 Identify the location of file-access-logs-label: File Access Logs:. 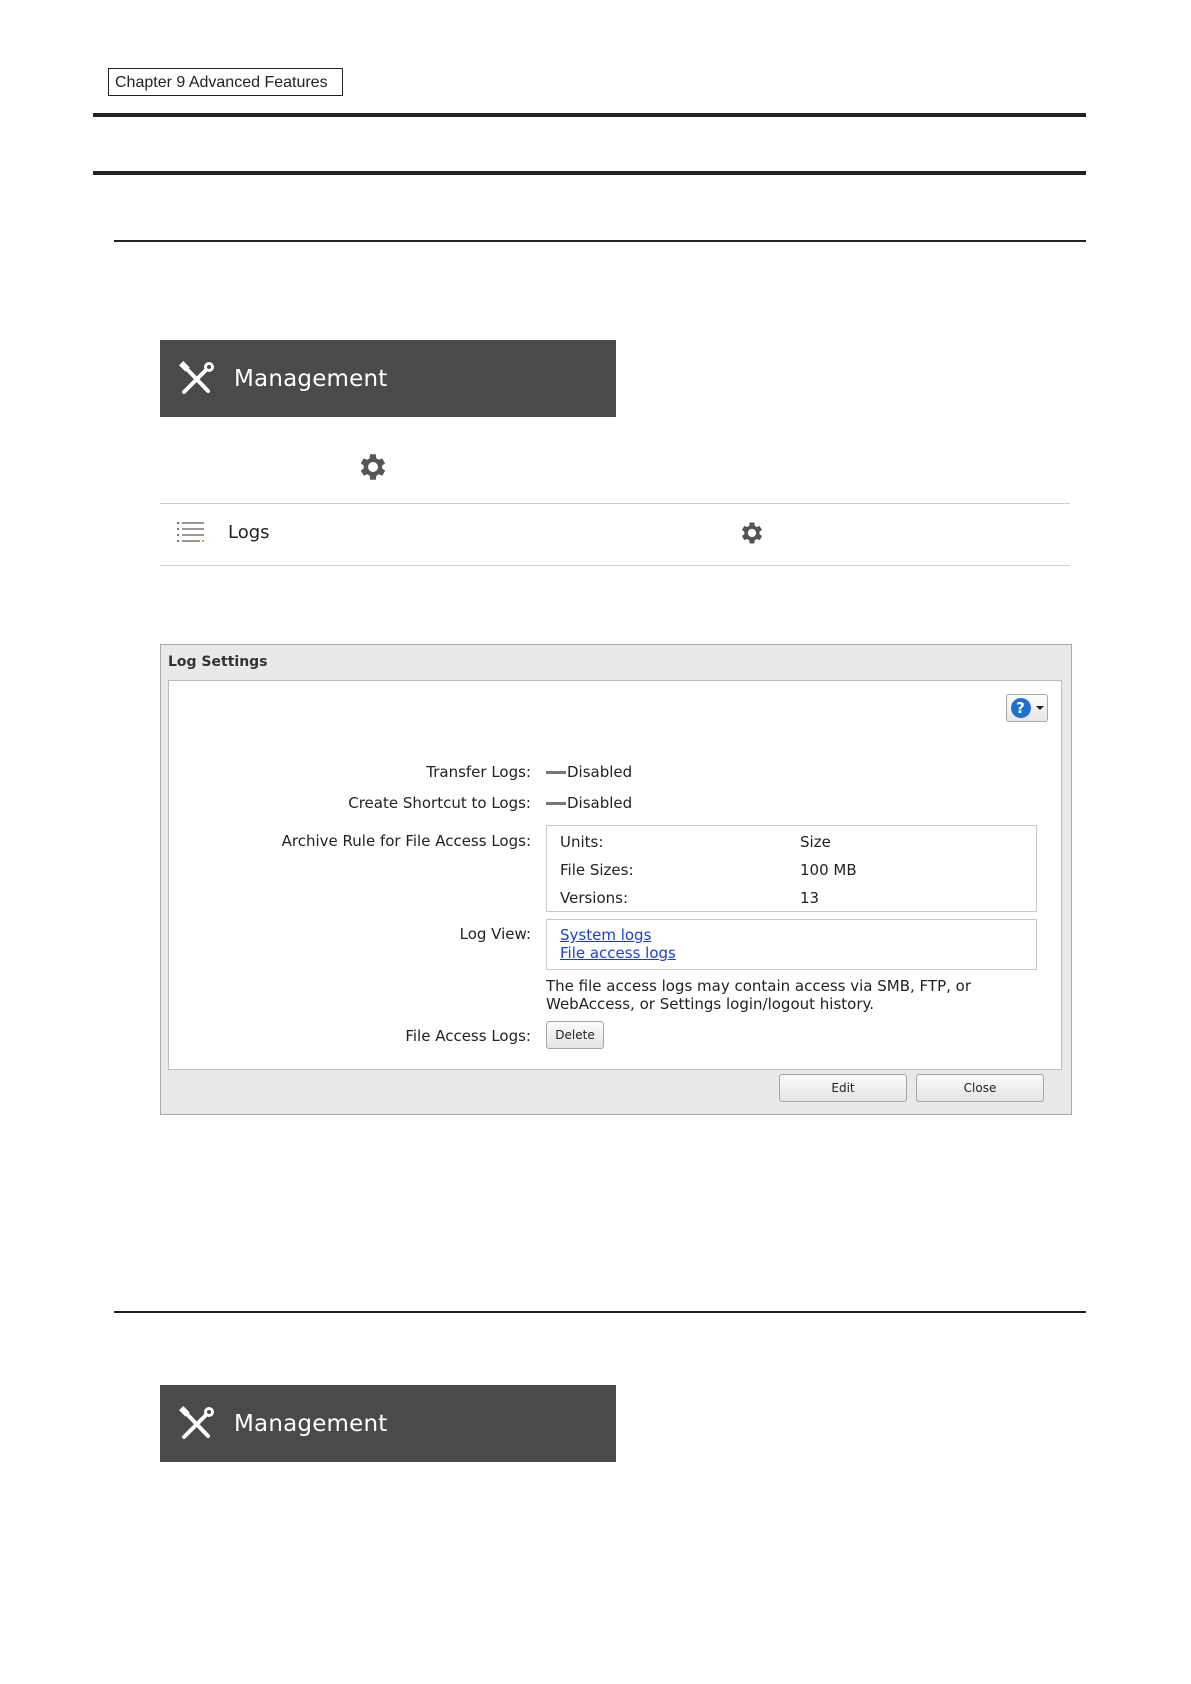
(468, 1036).